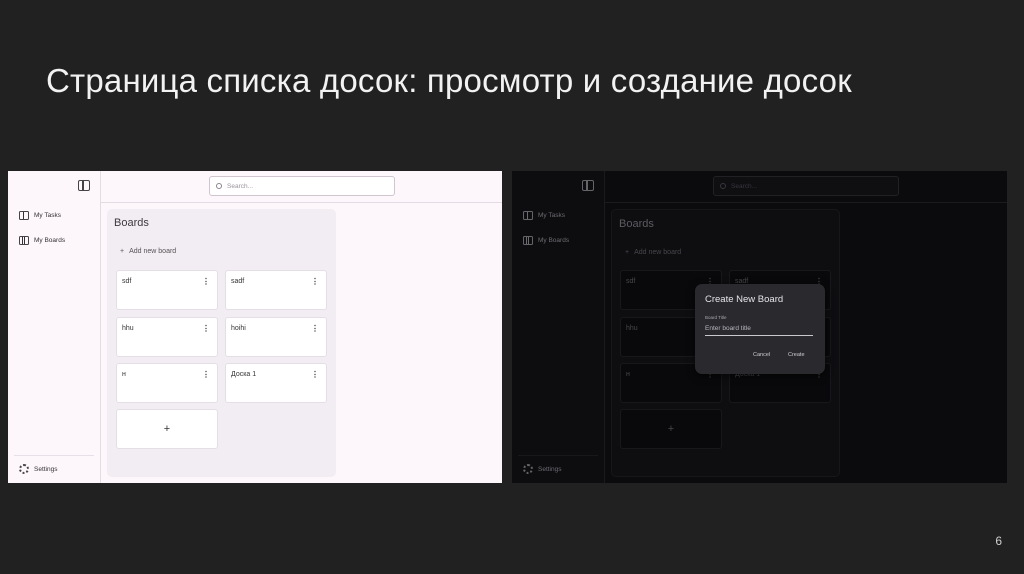 The width and height of the screenshot is (1024, 574). I want to click on add-board-card: +, so click(167, 429).